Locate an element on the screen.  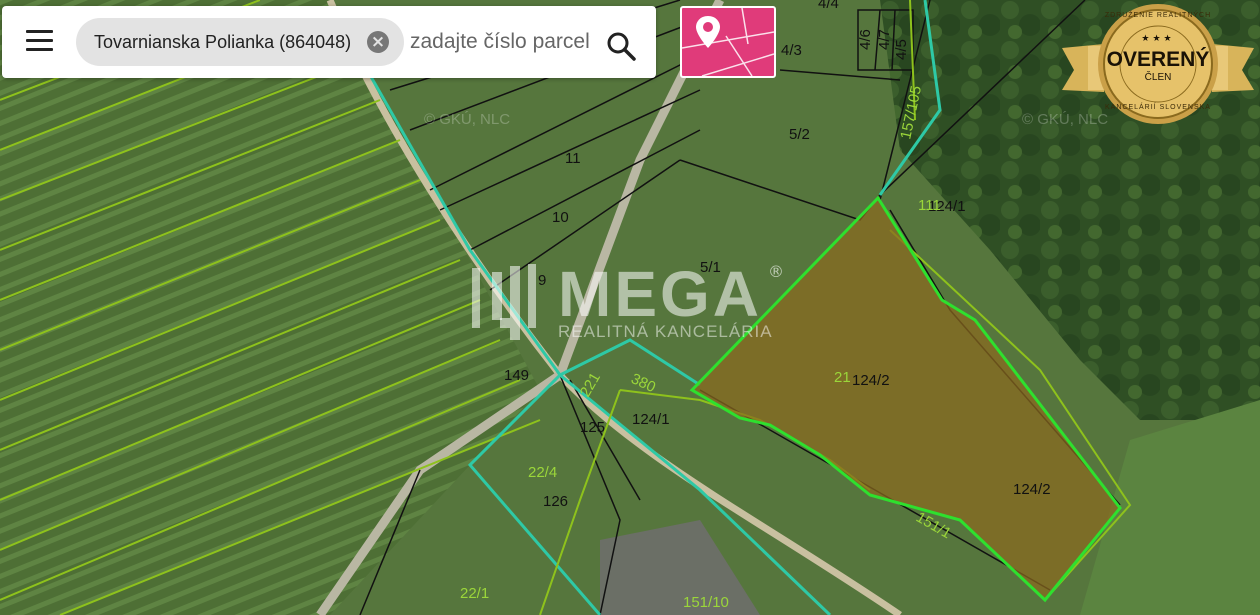
badge-stars: ★★★ is located at coordinates (1158, 39).